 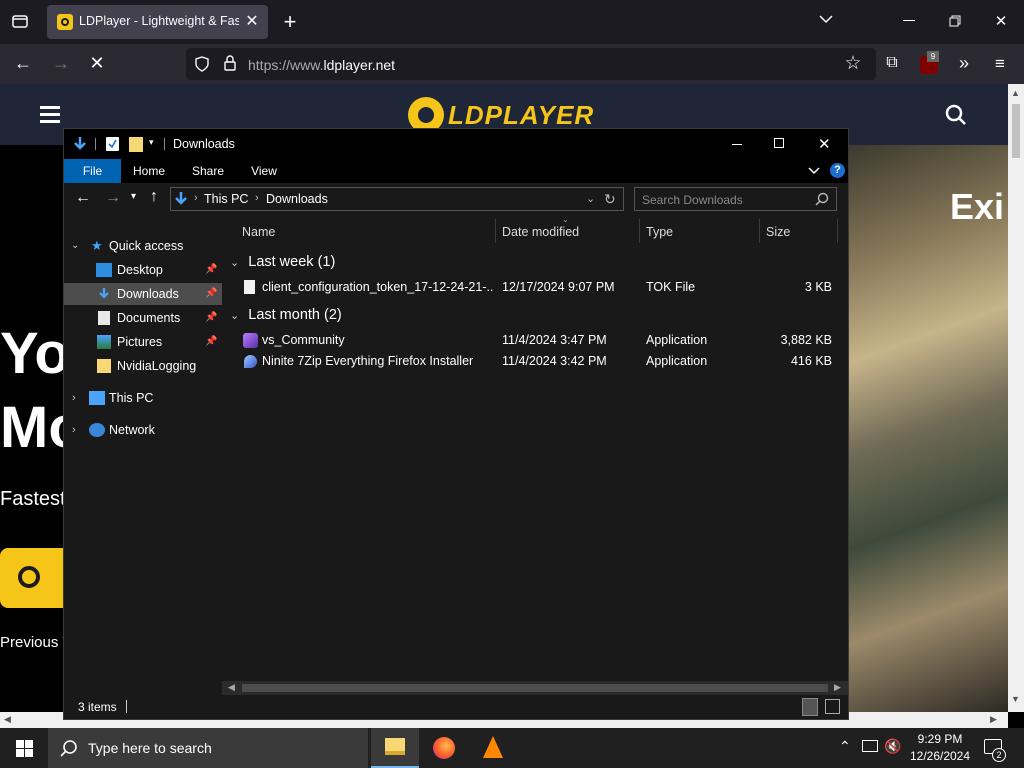 What do you see at coordinates (133, 196) in the screenshot?
I see `recent-locations-icon: ▾` at bounding box center [133, 196].